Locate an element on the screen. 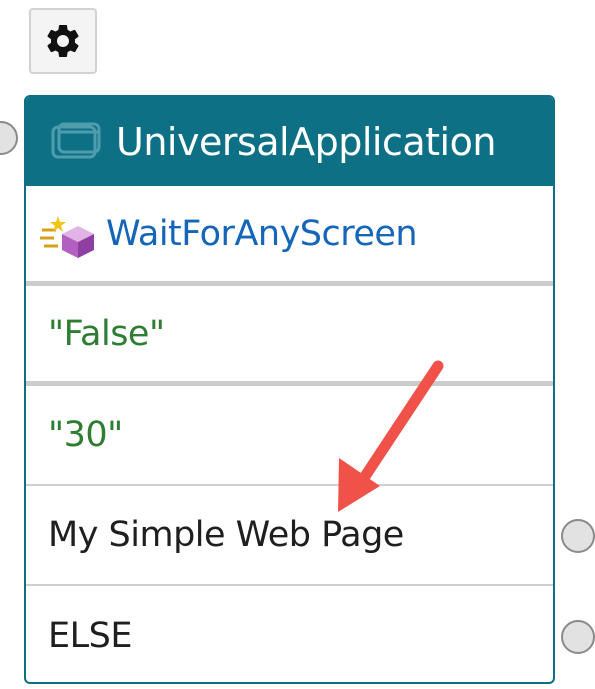 This screenshot has height=689, width=595. exit-label: My Simple Web Page is located at coordinates (226, 535).